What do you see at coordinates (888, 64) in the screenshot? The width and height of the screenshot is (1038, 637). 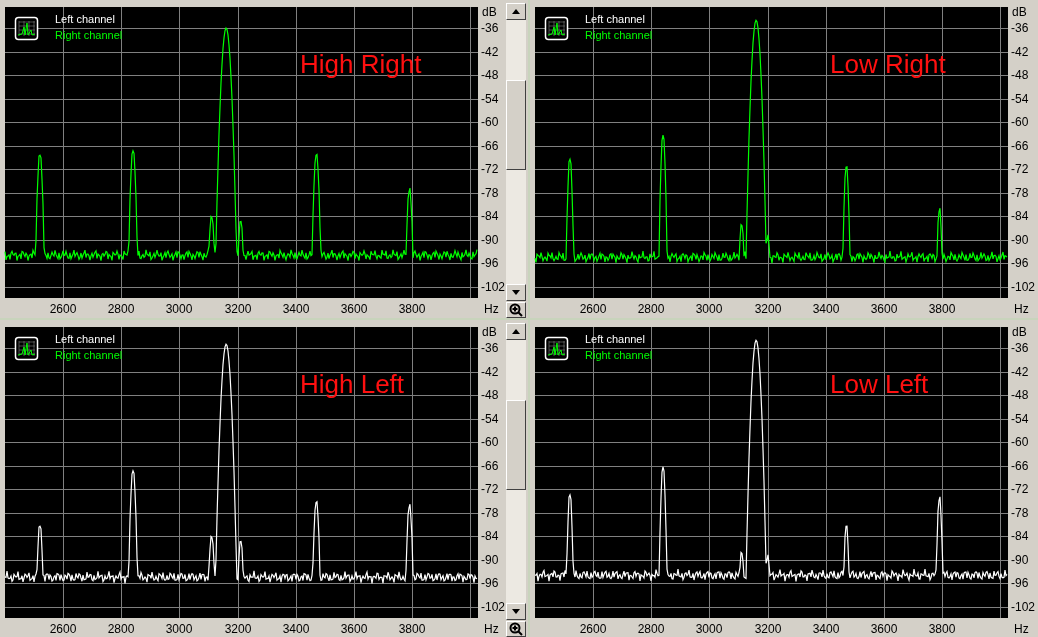 I see `panel-title: Low Right` at bounding box center [888, 64].